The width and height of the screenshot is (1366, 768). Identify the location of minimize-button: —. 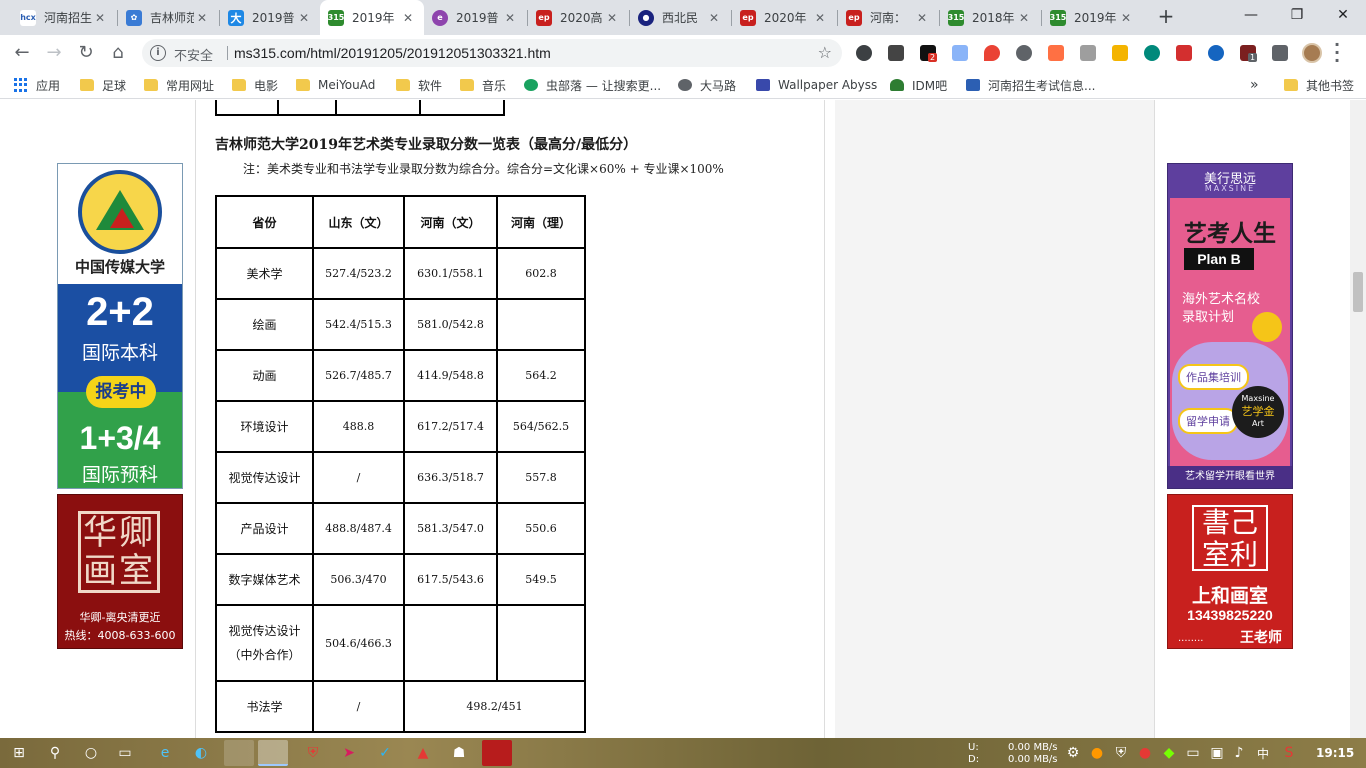
(1251, 15).